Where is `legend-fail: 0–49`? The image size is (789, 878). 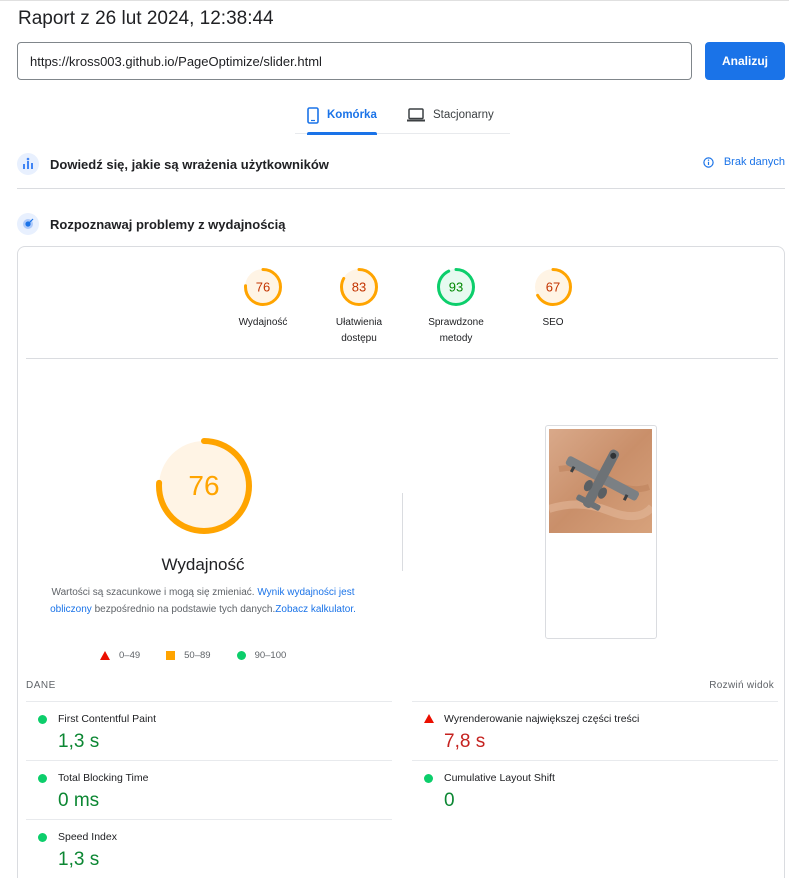 legend-fail: 0–49 is located at coordinates (120, 655).